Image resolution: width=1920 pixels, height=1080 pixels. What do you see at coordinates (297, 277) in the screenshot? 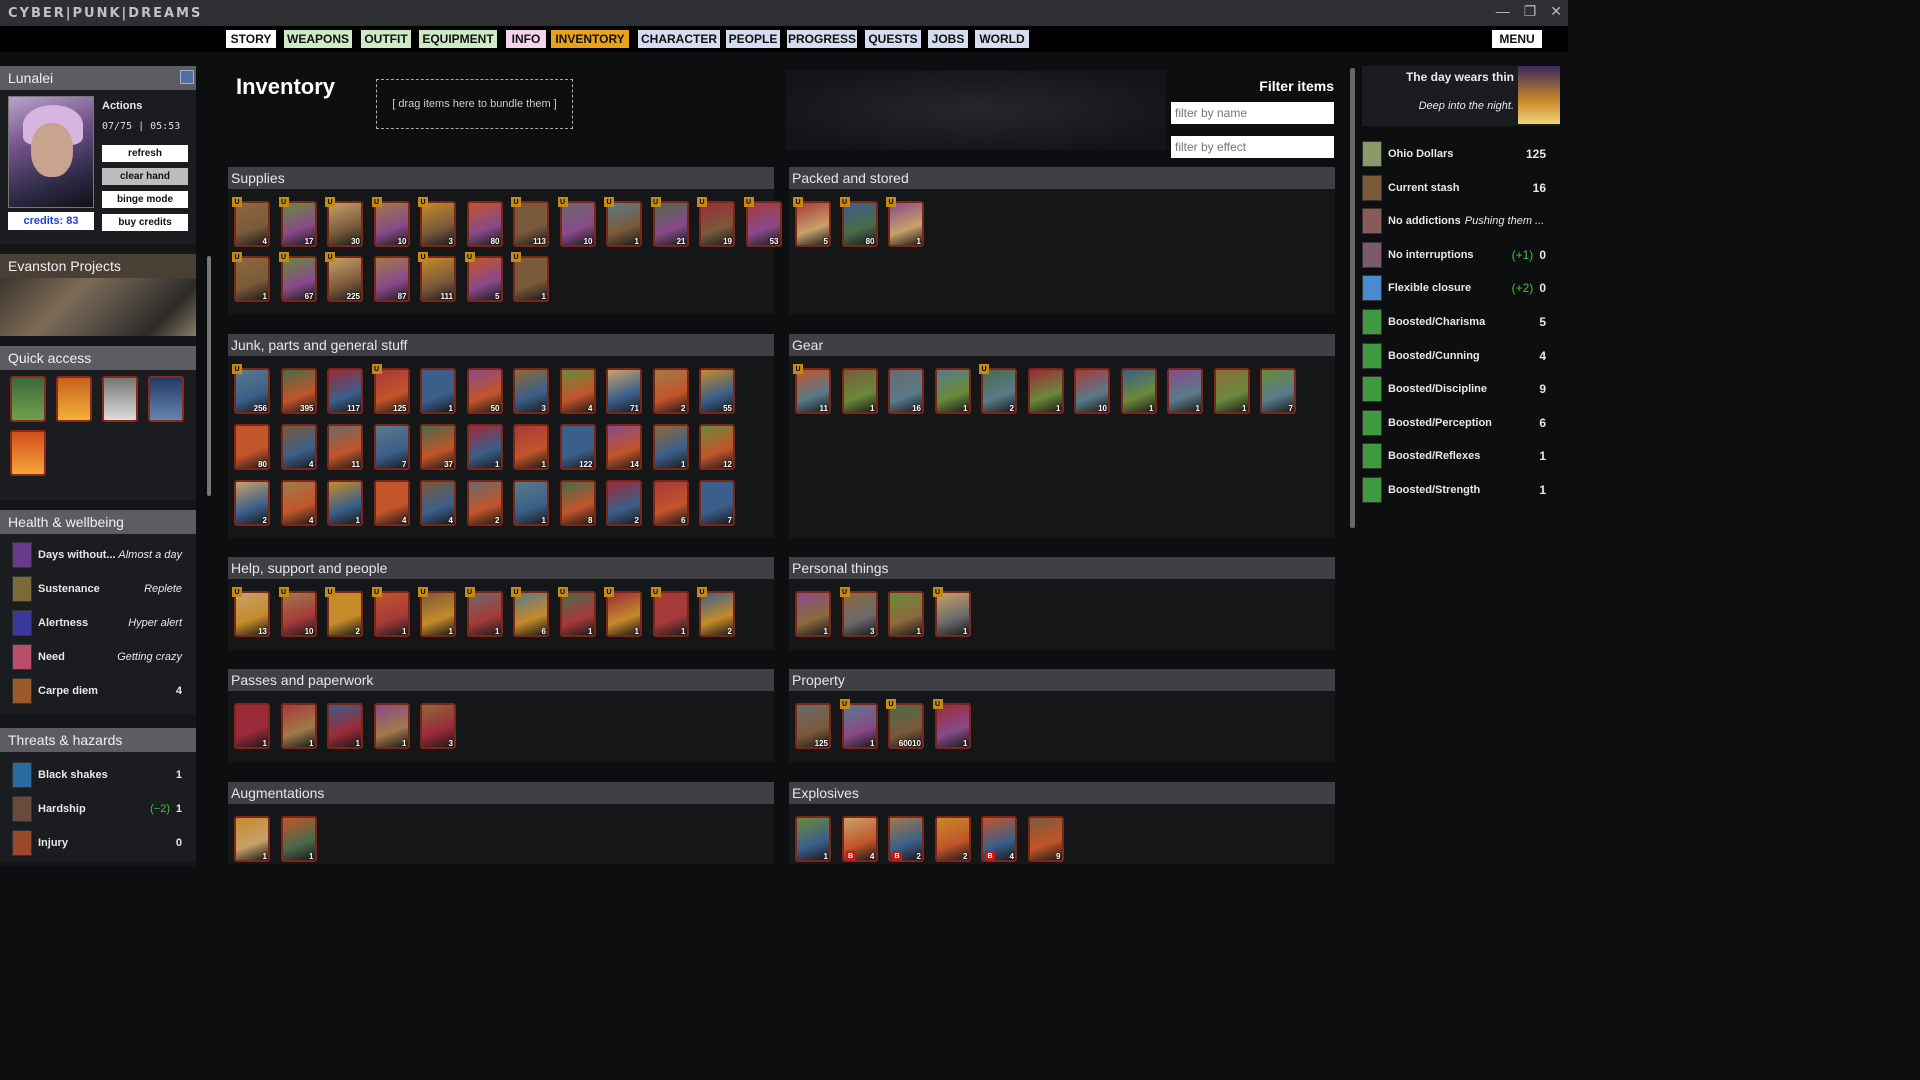
I see `inventory-item: 67 U` at bounding box center [297, 277].